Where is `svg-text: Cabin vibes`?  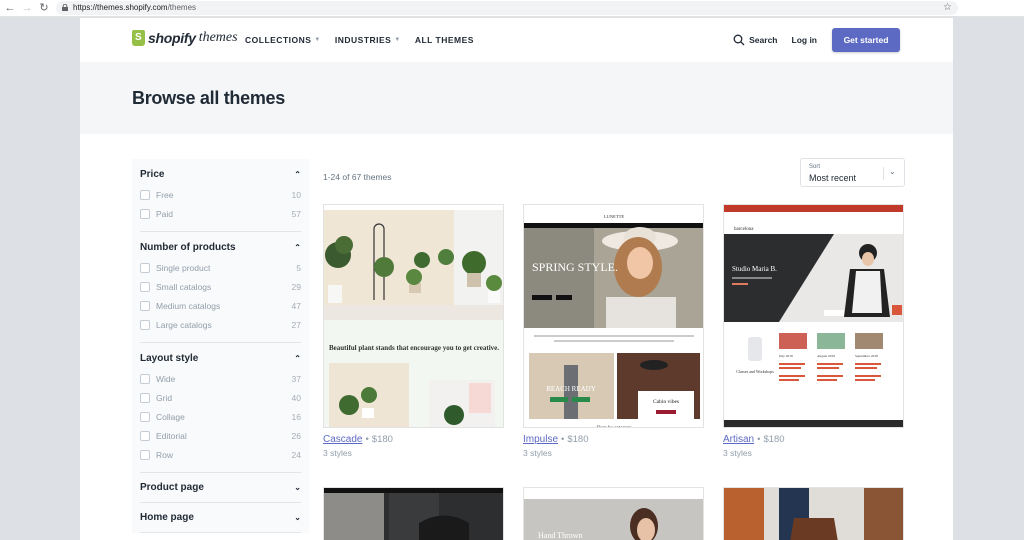
svg-text: Cabin vibes is located at coordinates (666, 402).